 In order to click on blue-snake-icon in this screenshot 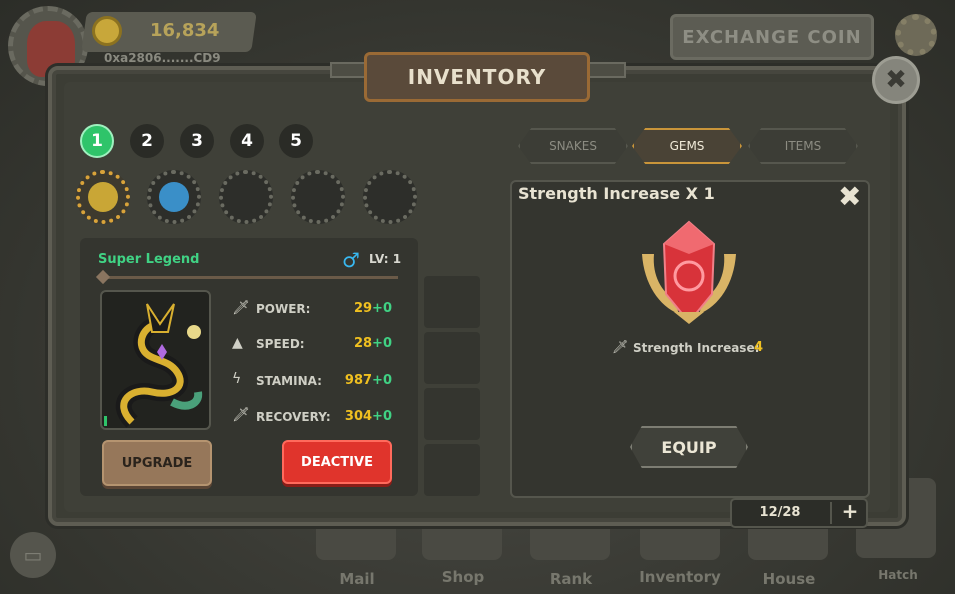, I will do `click(174, 197)`.